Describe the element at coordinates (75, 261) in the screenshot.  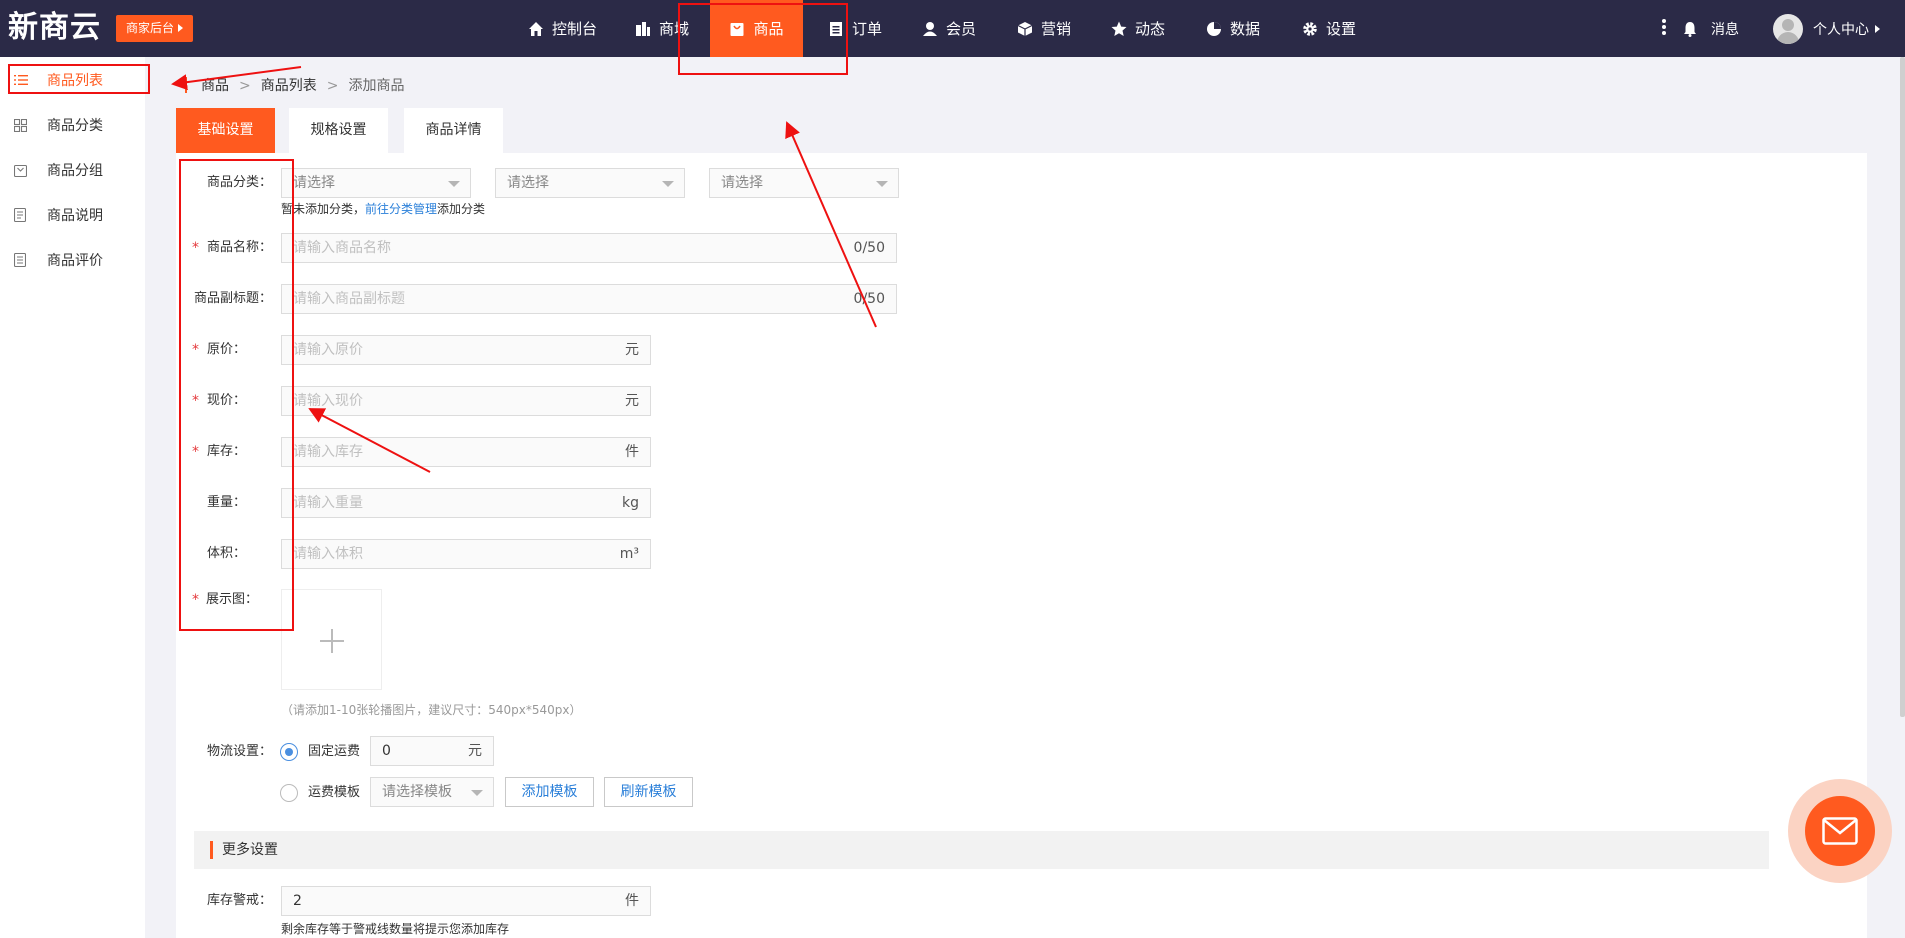
I see `sidebar-item-label: 商品评价` at that location.